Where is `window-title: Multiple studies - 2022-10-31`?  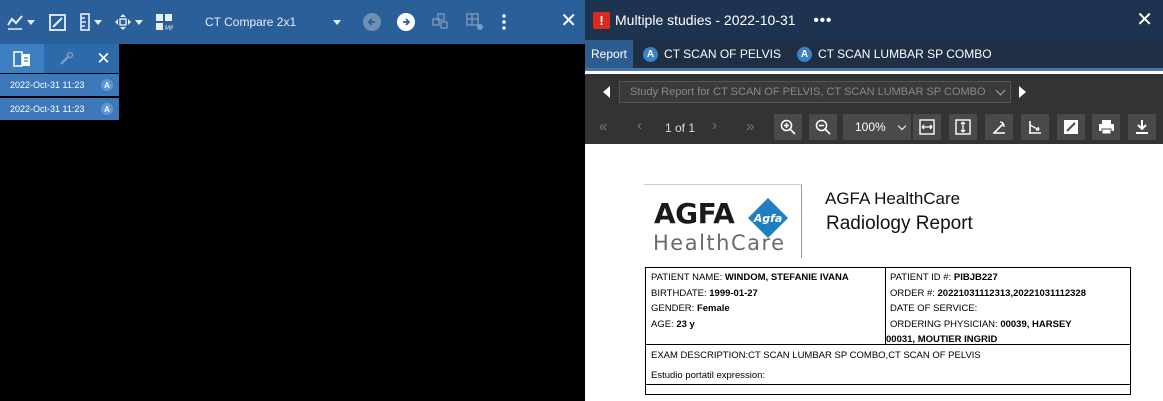 window-title: Multiple studies - 2022-10-31 is located at coordinates (705, 20).